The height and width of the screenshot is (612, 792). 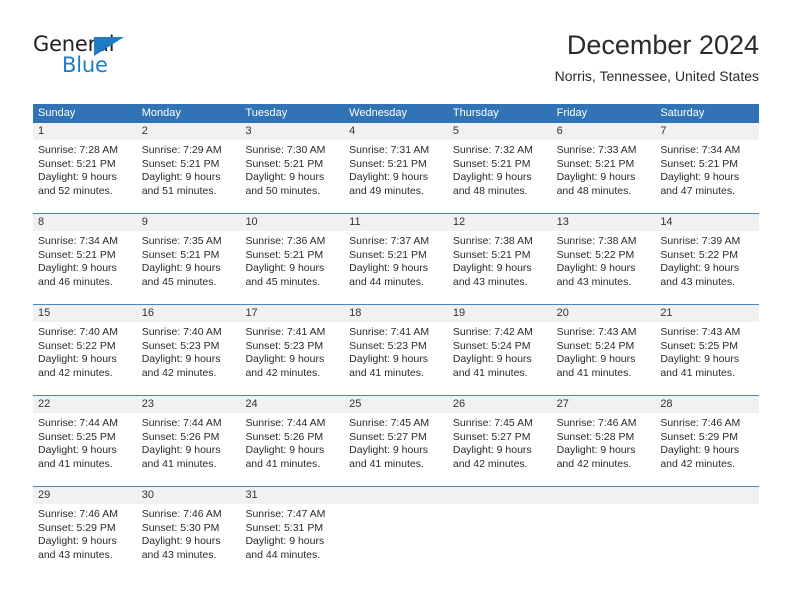 I want to click on day-detail-line: Sunset: 5:24 PM, so click(x=491, y=345).